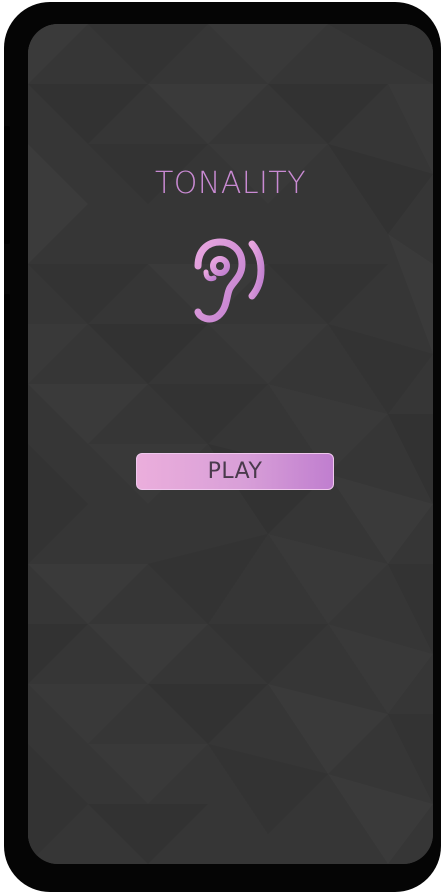  What do you see at coordinates (230, 183) in the screenshot?
I see `app-title: TONALITY` at bounding box center [230, 183].